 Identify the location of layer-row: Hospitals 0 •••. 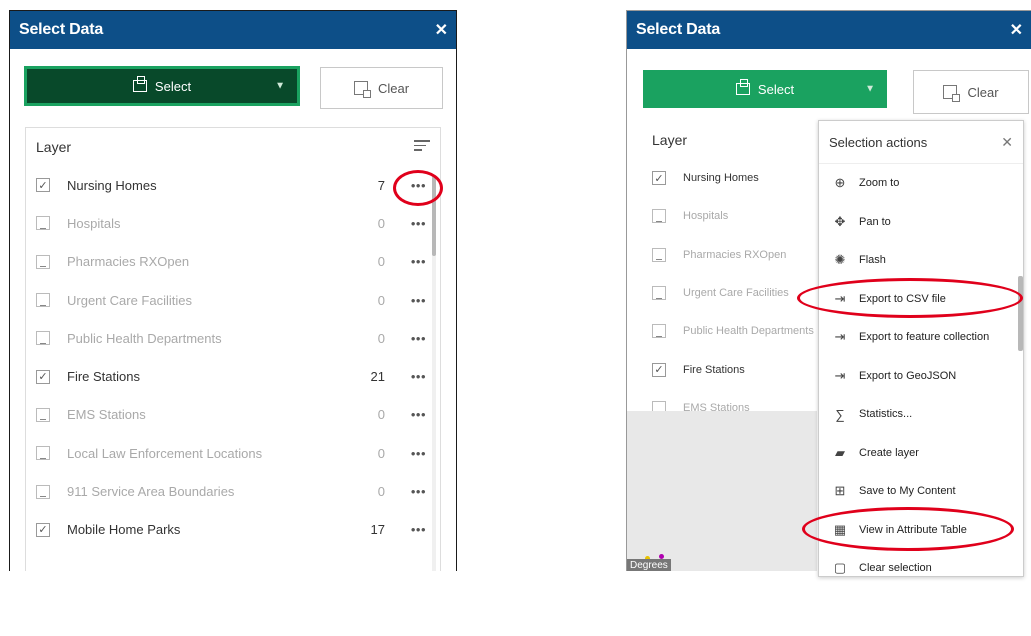
(233, 223).